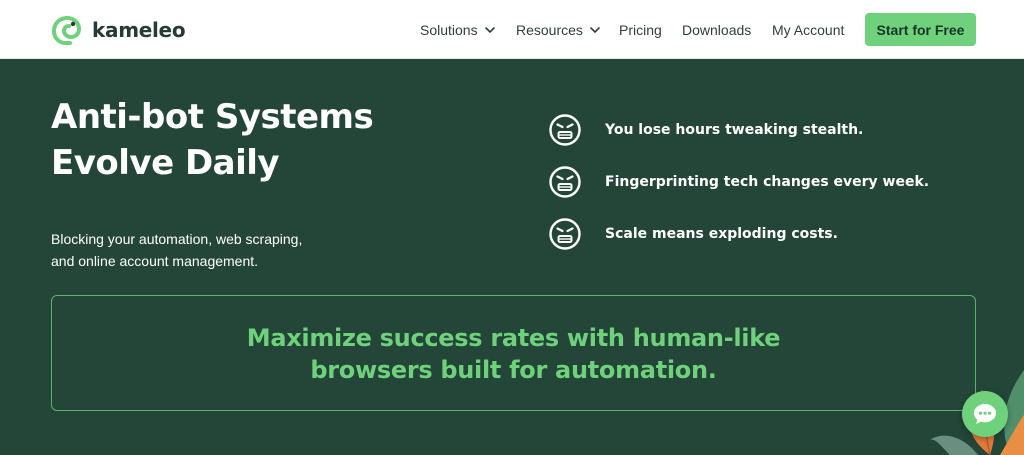 The height and width of the screenshot is (455, 1024). What do you see at coordinates (449, 30) in the screenshot?
I see `nav-solutions-label: Solutions` at bounding box center [449, 30].